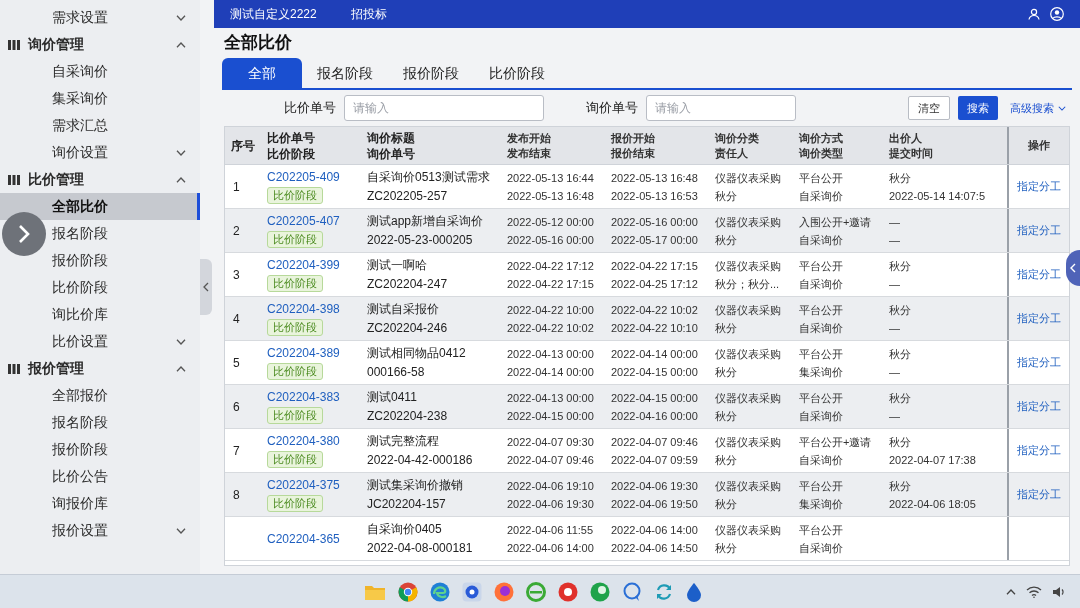 This screenshot has width=1080, height=608. I want to click on inquiry-number-text: ZC202205-257, so click(408, 196).